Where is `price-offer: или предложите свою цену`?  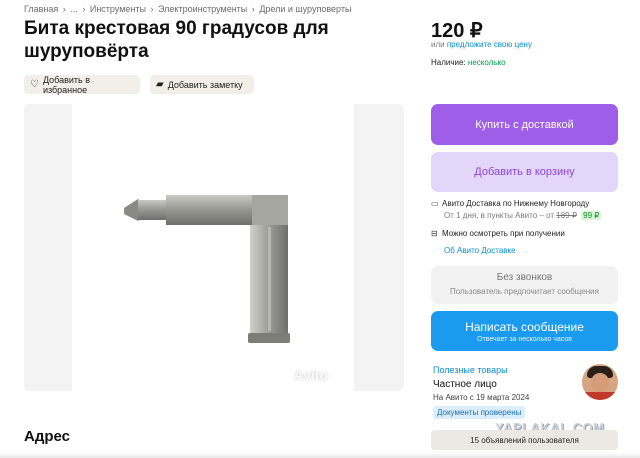
price-offer: или предложите свою цену is located at coordinates (481, 44).